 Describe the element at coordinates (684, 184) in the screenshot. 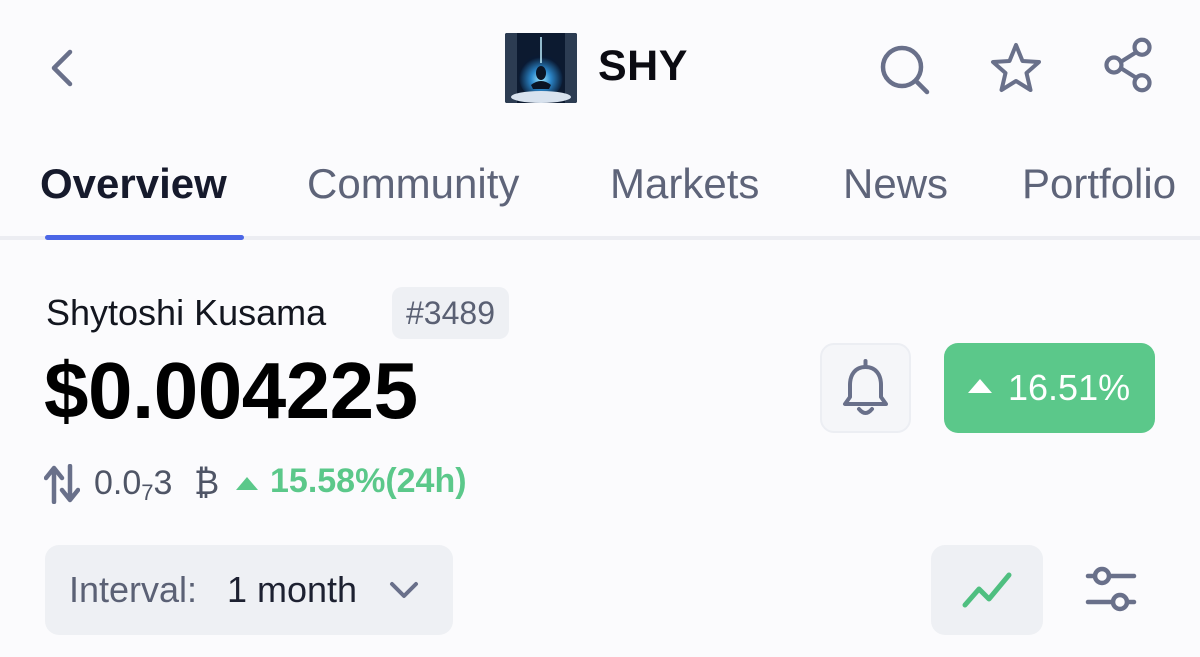

I see `tab-markets: Markets` at that location.